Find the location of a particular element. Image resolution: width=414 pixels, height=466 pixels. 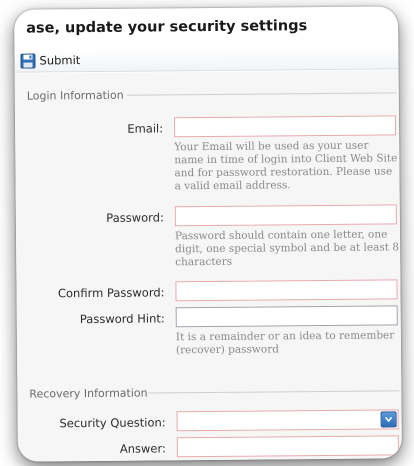

confirm-password-label: Confirm Password: is located at coordinates (111, 293).